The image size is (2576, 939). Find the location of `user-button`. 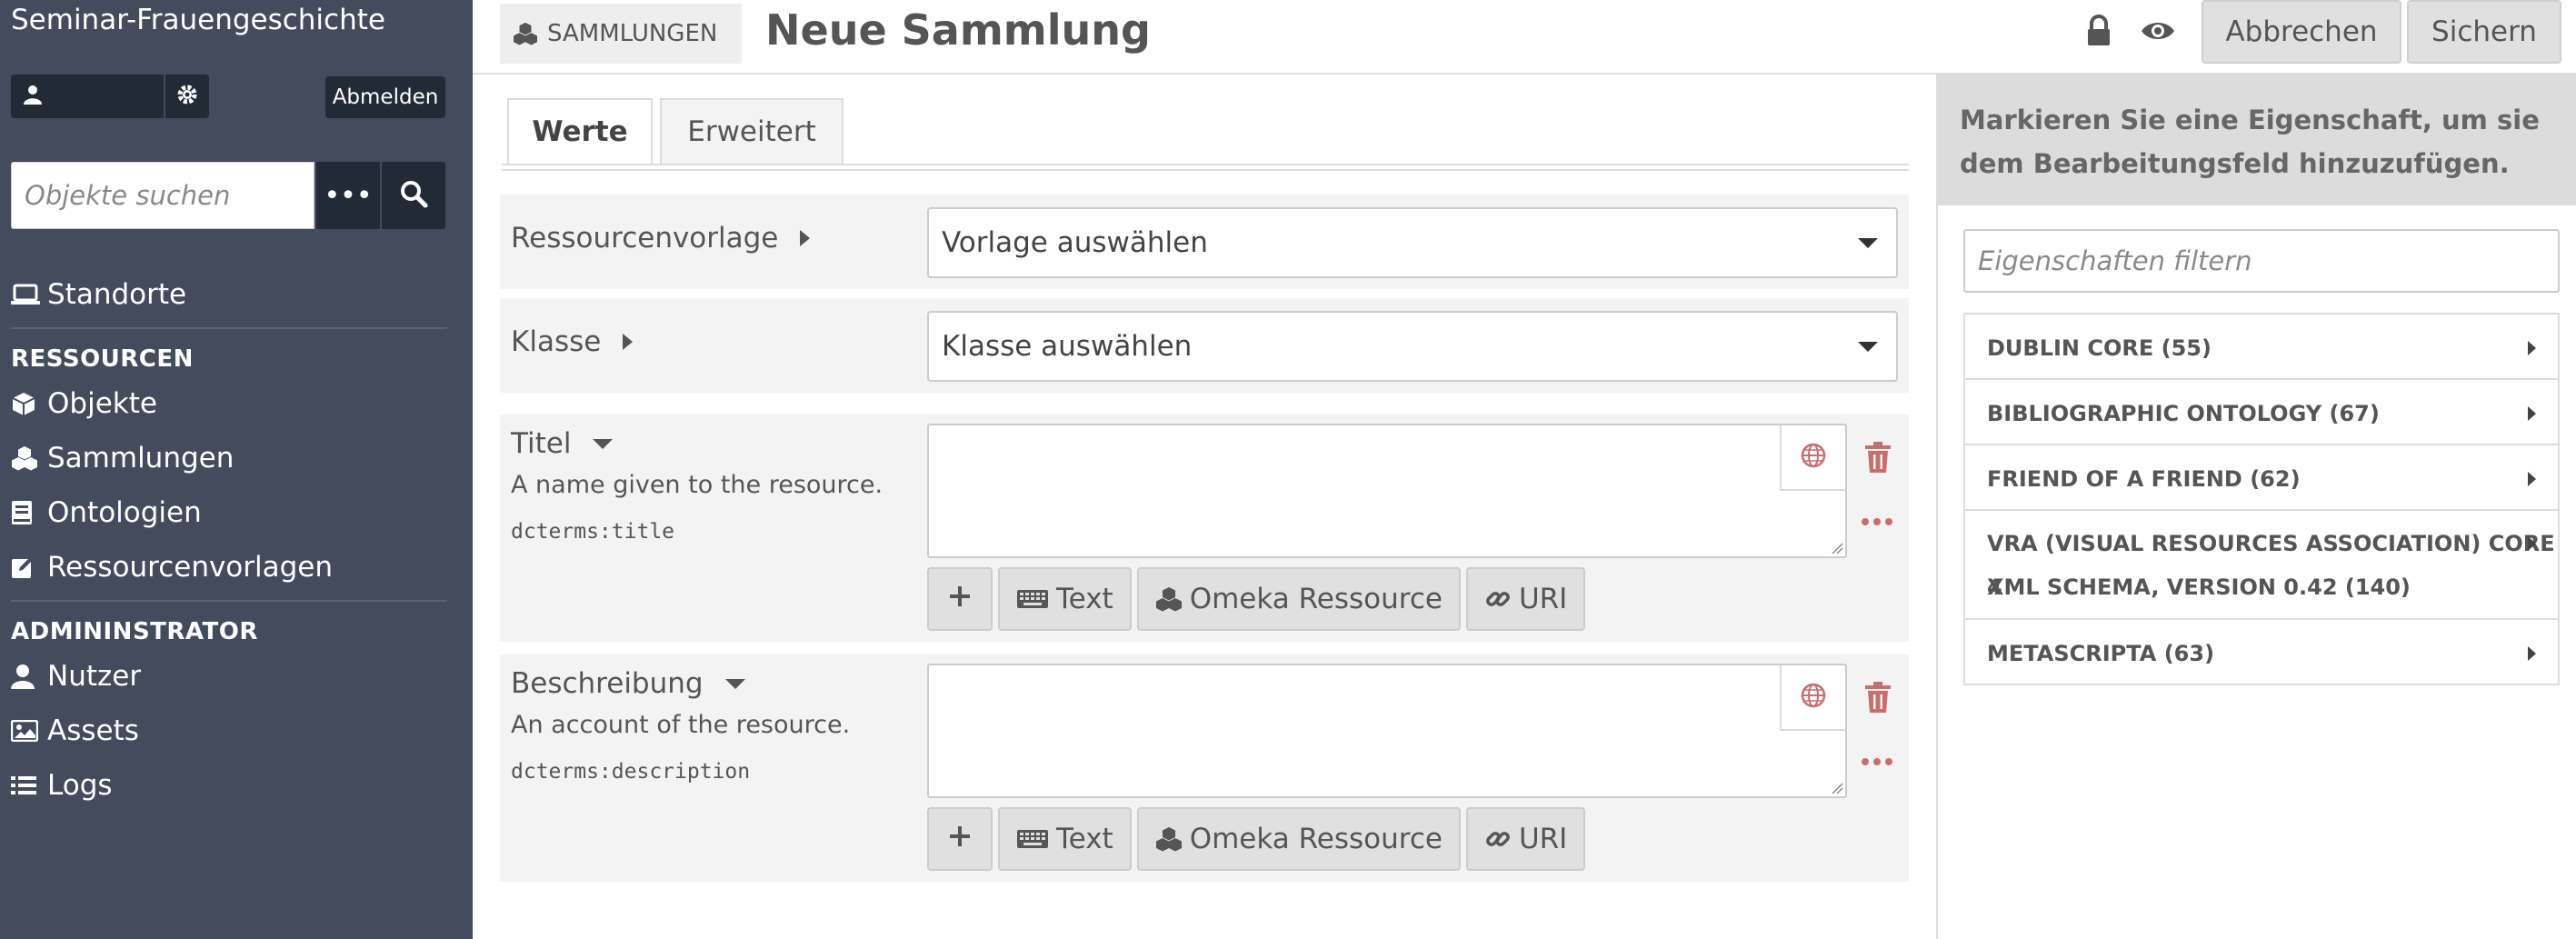

user-button is located at coordinates (87, 96).